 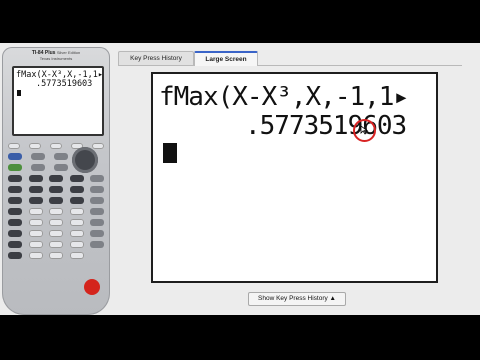 I want to click on calculator-cursor, so click(x=19, y=93).